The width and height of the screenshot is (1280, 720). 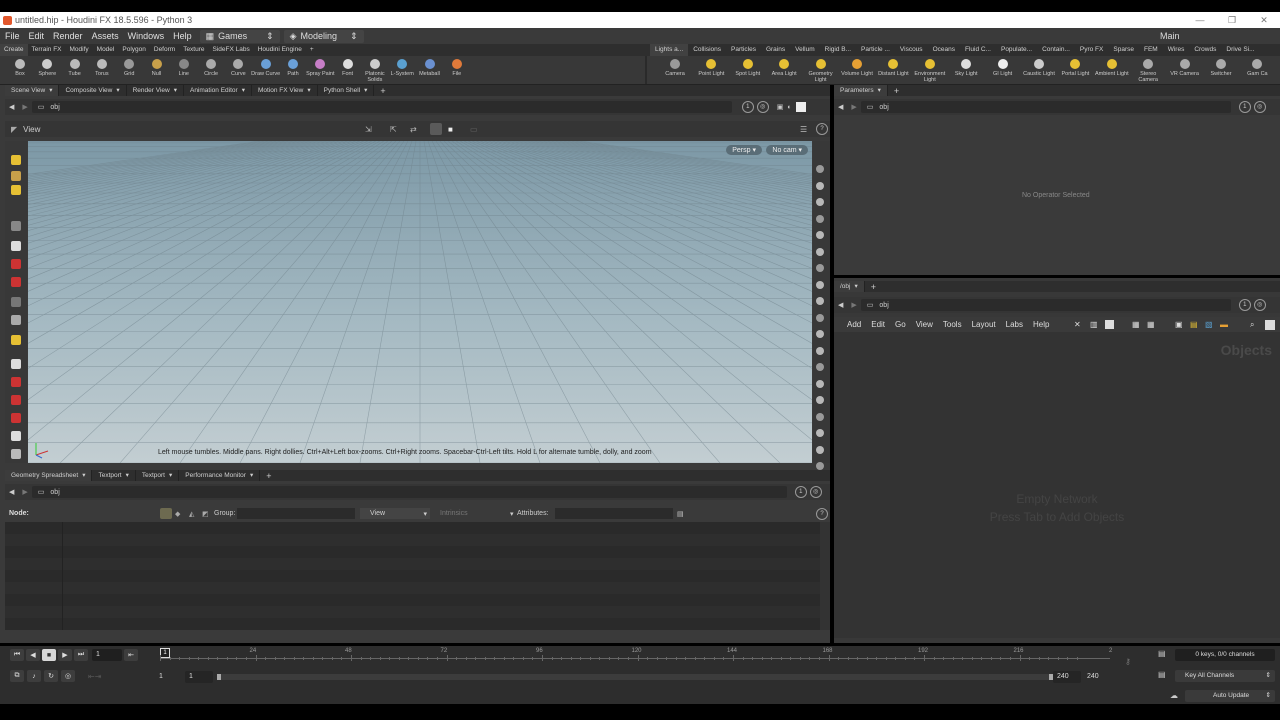 I want to click on tool-file: File, so click(x=457, y=70).